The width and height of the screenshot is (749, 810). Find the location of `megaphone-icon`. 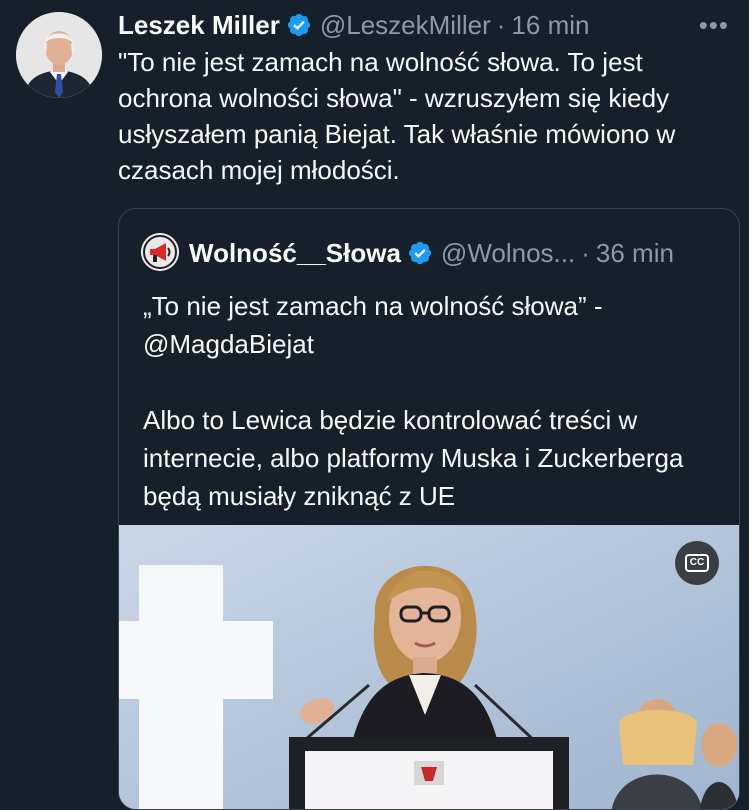

megaphone-icon is located at coordinates (160, 252).